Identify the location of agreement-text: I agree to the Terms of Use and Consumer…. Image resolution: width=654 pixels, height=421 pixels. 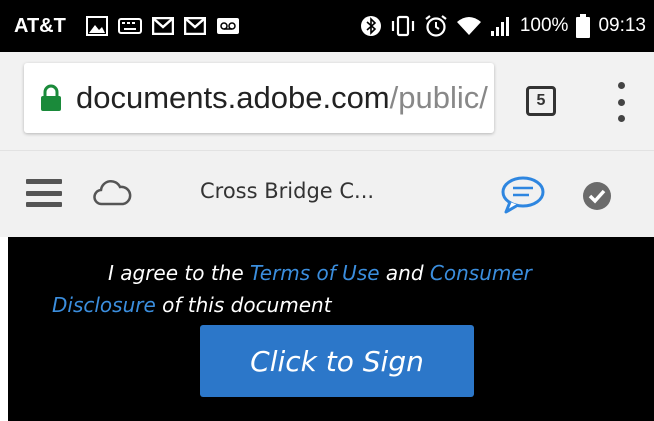
(342, 289).